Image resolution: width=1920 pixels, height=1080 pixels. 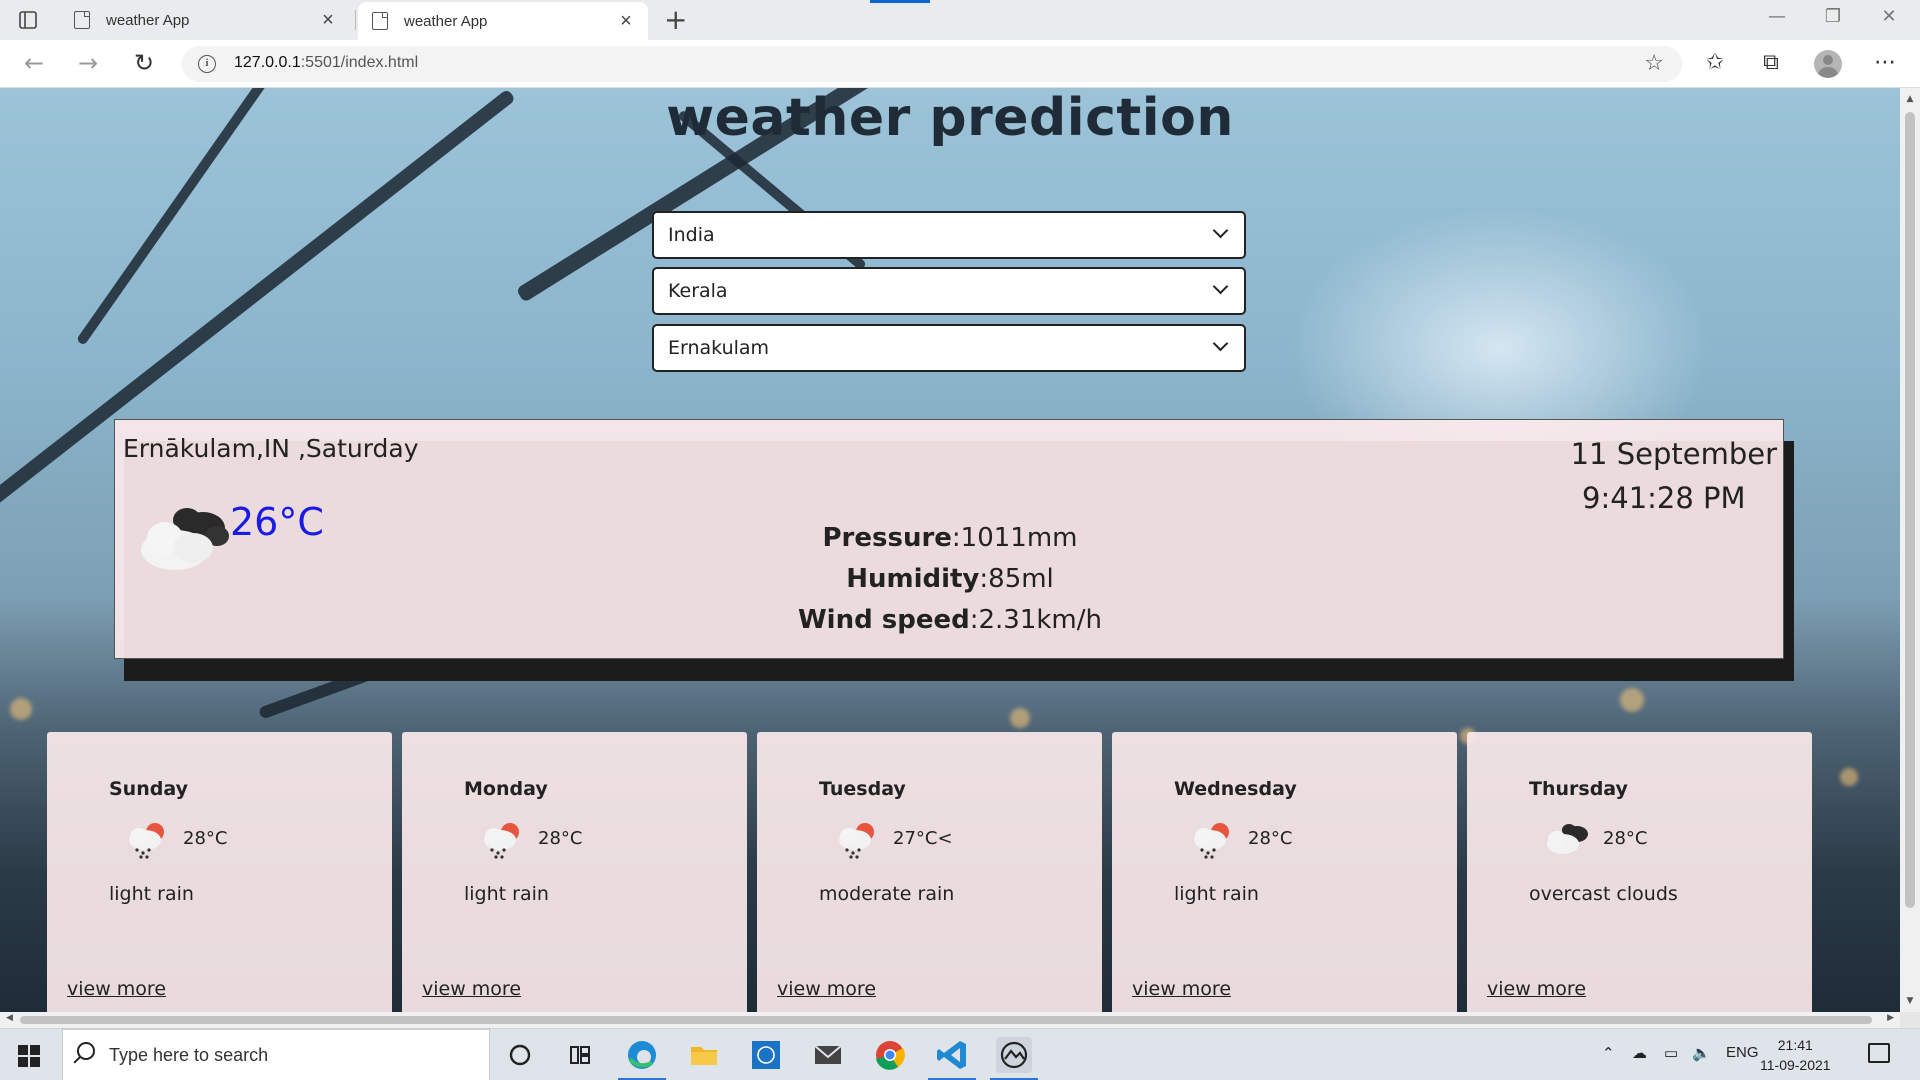 I want to click on forecast-day: Wednesday, so click(x=1235, y=789).